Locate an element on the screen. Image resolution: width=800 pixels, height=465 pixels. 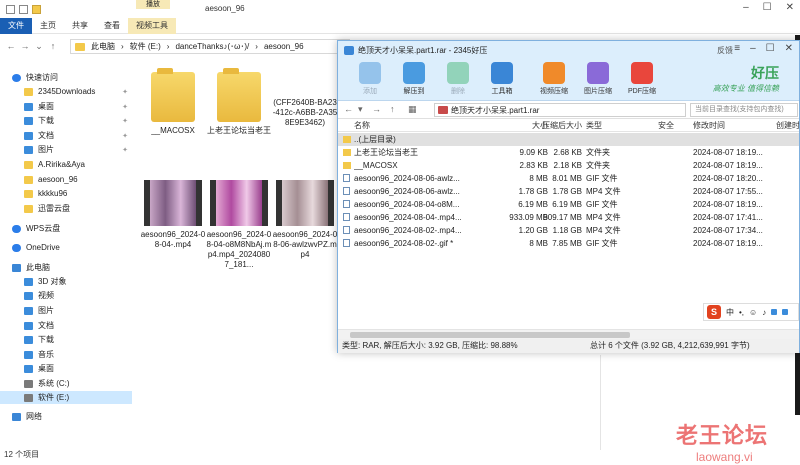
sidebar-item-2345downloads: 2345Downloads ✦ is located at coordinates (66, 91).